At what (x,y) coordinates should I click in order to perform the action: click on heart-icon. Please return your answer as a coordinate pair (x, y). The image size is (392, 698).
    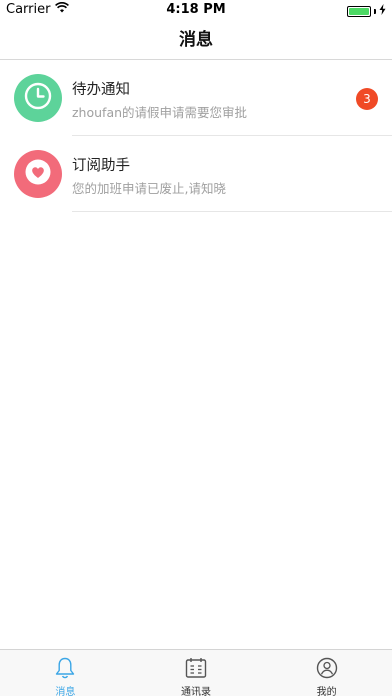
    Looking at the image, I should click on (38, 174).